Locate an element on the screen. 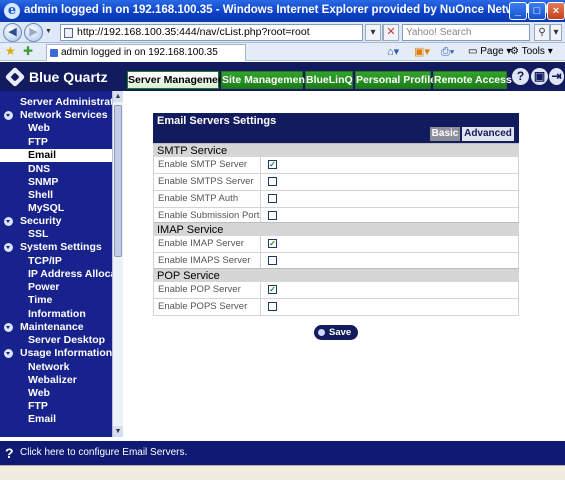 The image size is (565, 480). search-icon: ⚲ is located at coordinates (542, 32).